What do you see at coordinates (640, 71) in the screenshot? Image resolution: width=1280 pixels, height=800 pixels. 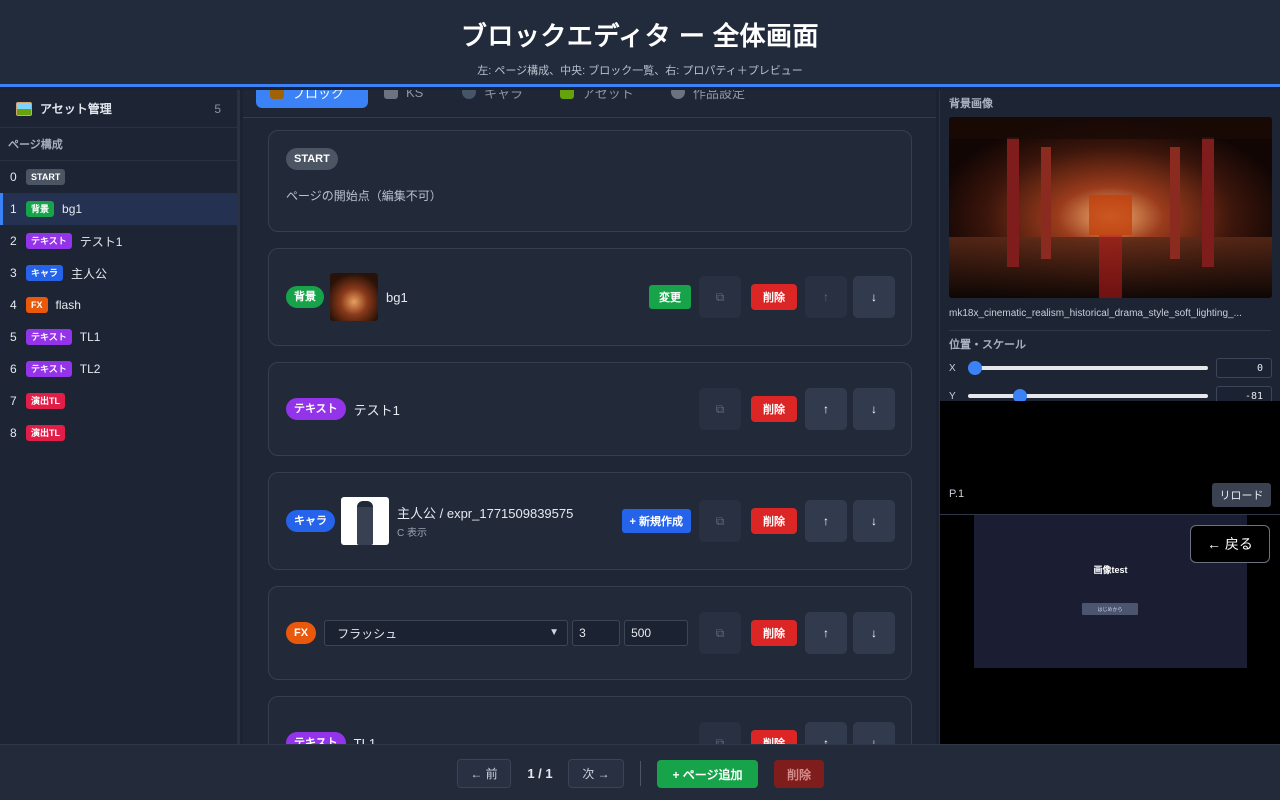 I see `page-subtitle: 左: ページ構成、中央: ブロック一覧、右: プロパティ＋プレビュー` at bounding box center [640, 71].